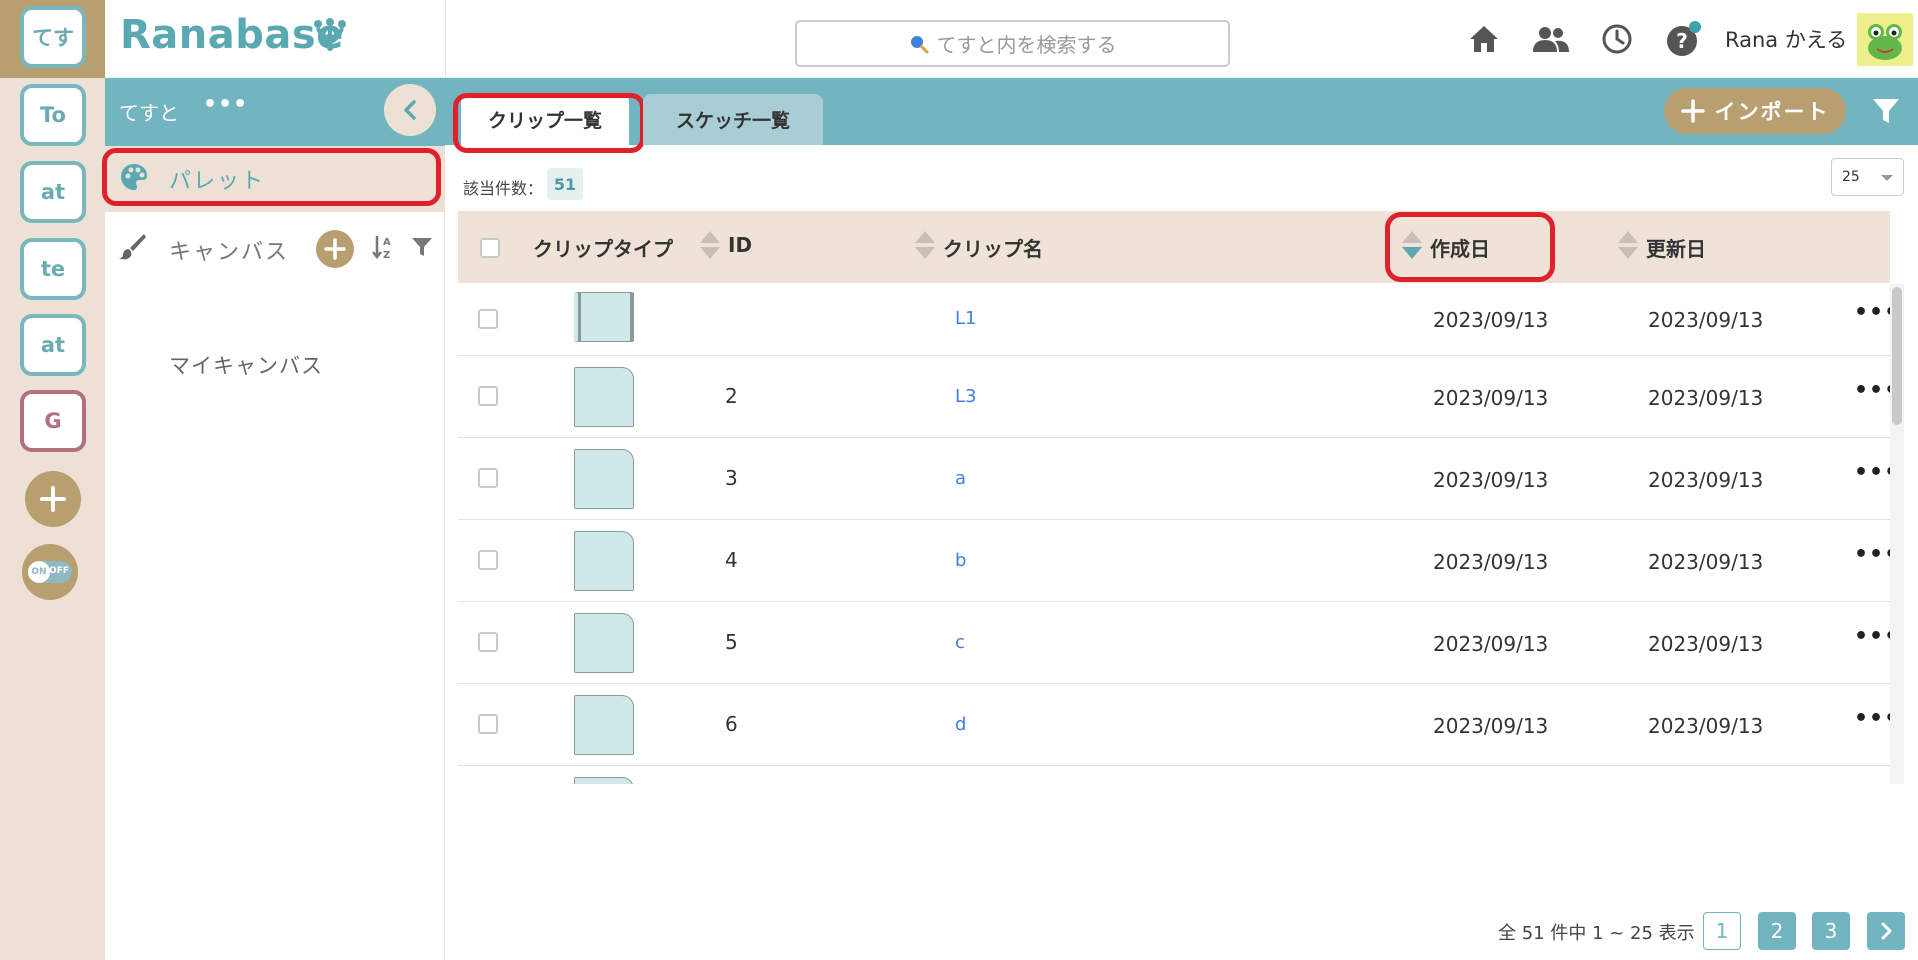  What do you see at coordinates (53, 269) in the screenshot?
I see `workspace-item: te` at bounding box center [53, 269].